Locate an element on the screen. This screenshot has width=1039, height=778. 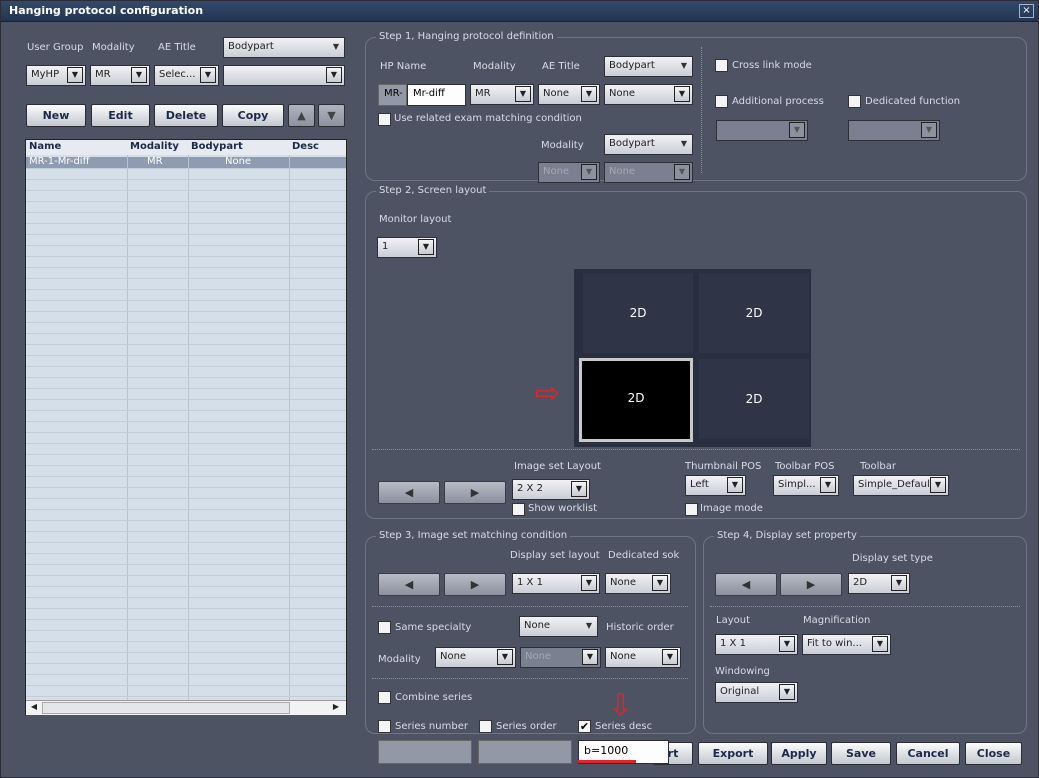
delete-button: Delete is located at coordinates (186, 115).